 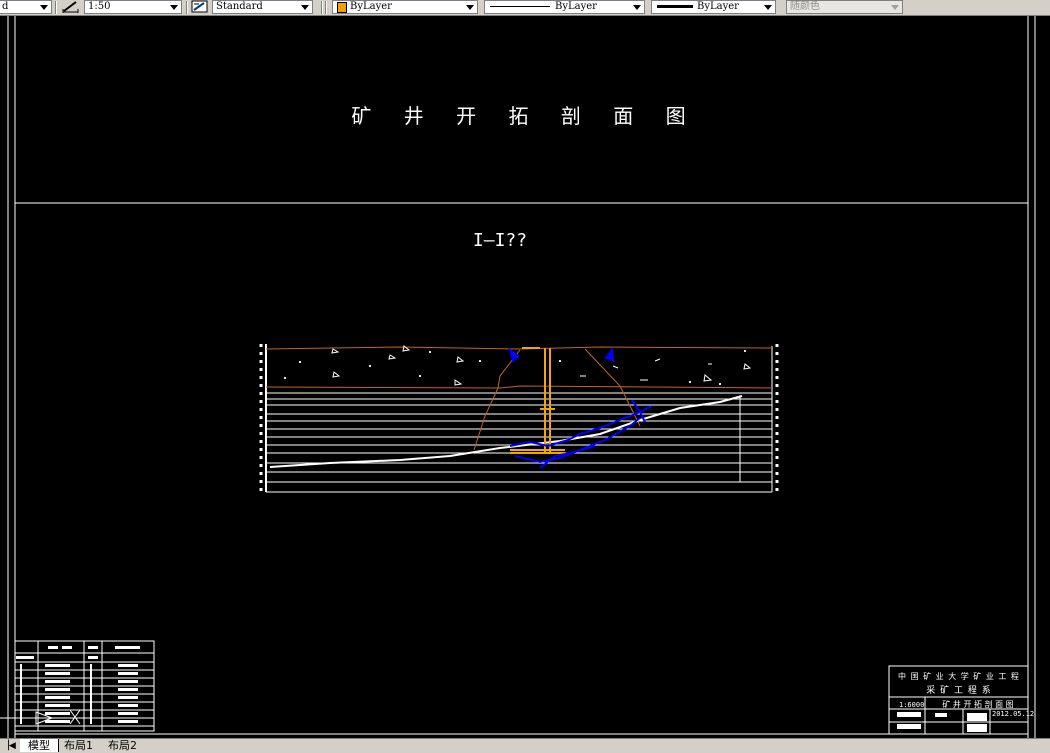 I want to click on title-block-drawing-name: 矿 井 开 拓 剖 面 图, so click(x=978, y=704).